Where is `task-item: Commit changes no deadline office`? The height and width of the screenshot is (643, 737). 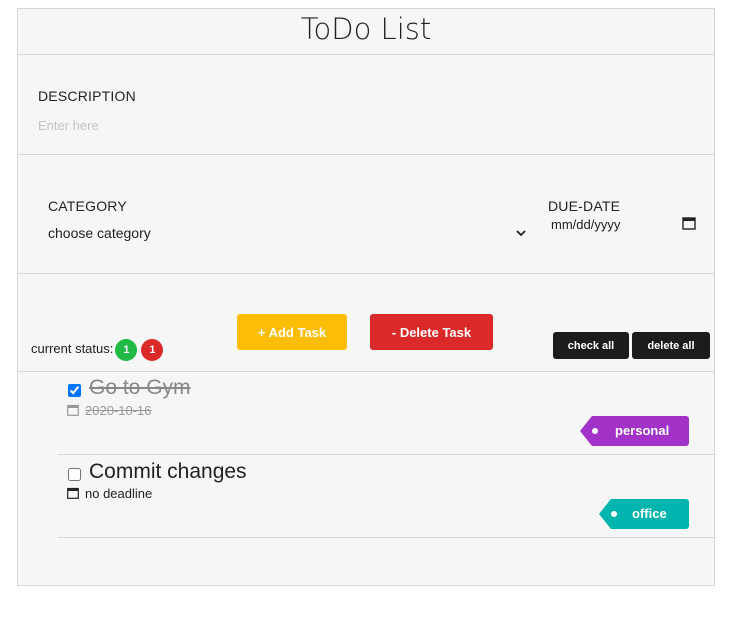
task-item: Commit changes no deadline office is located at coordinates (387, 496).